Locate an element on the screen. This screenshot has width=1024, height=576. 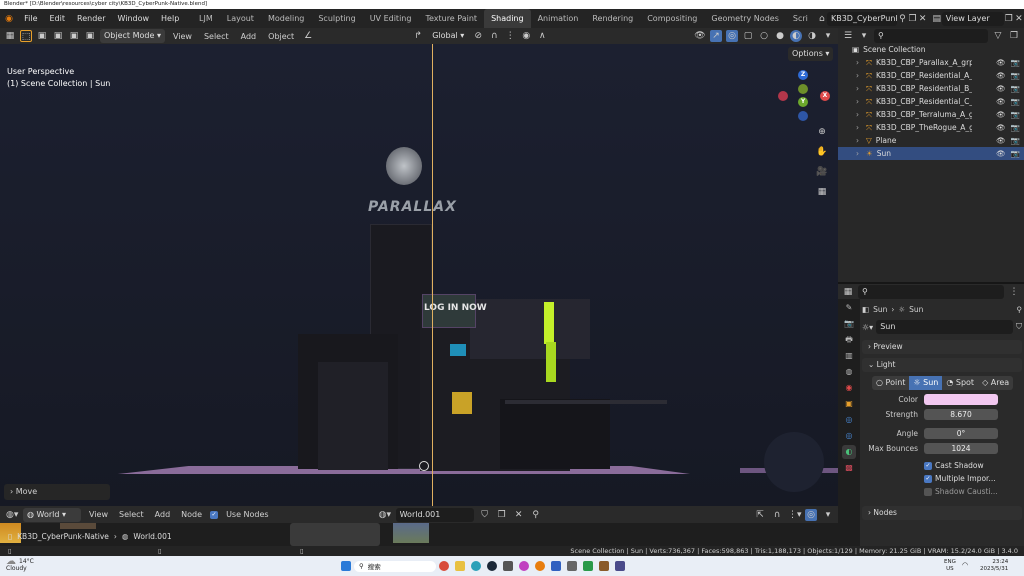
scene-tab-icon: ◍ is located at coordinates (849, 372).